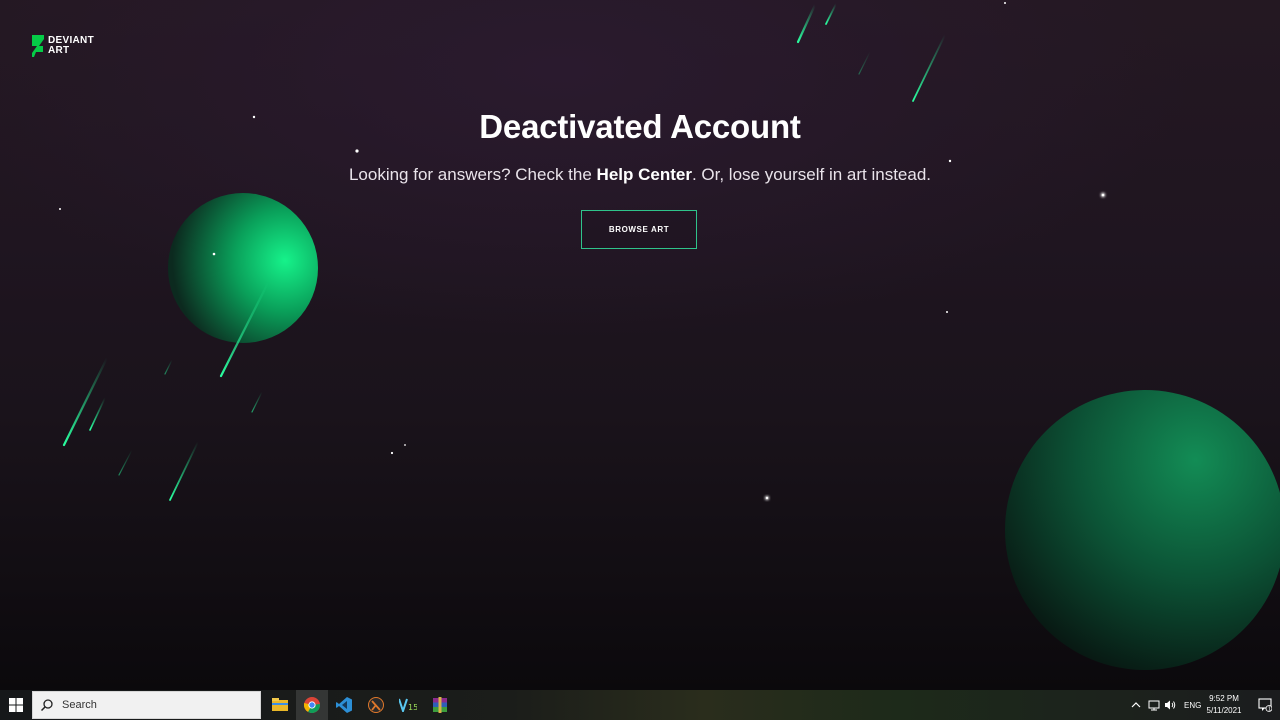  What do you see at coordinates (1269, 710) in the screenshot?
I see `notification-count: 1` at bounding box center [1269, 710].